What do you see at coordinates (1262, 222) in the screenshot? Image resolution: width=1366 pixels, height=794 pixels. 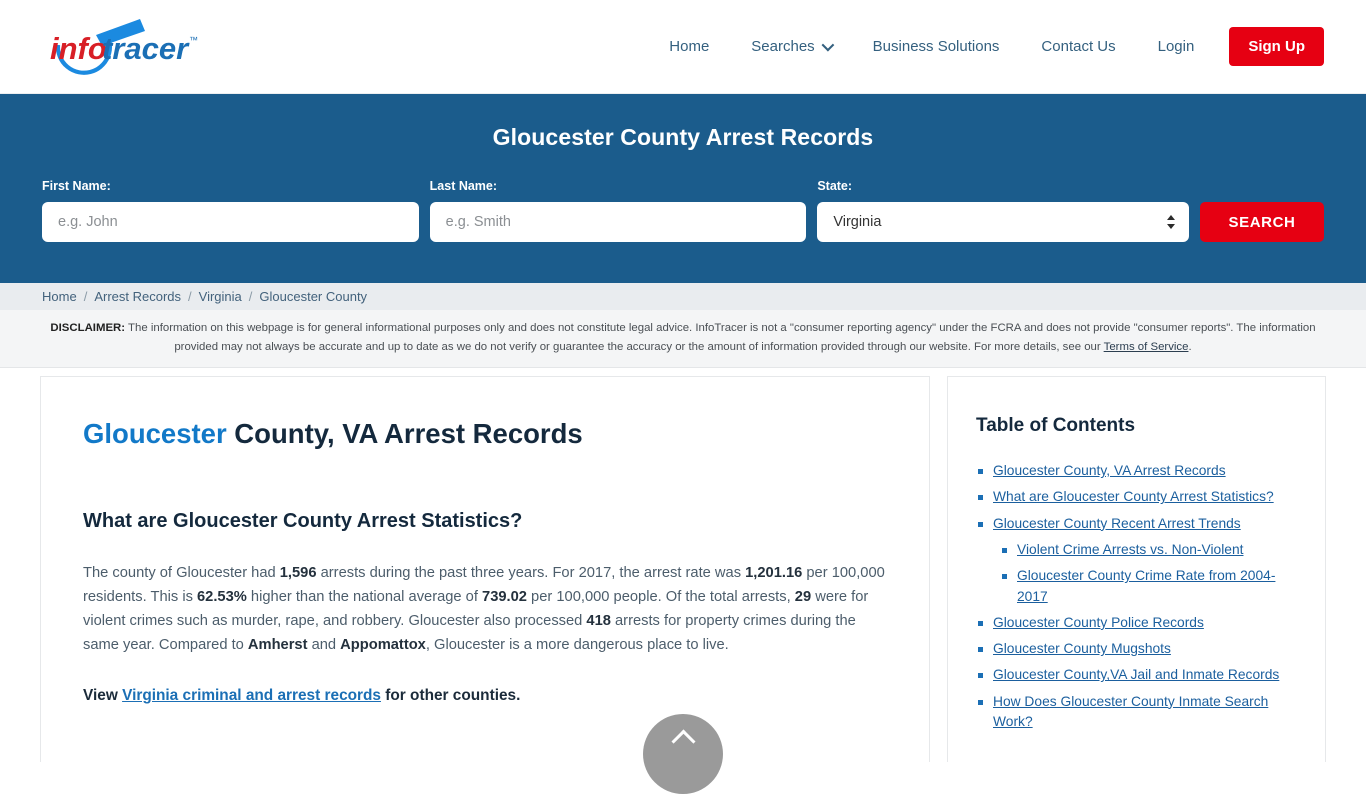 I see `search-button: SEARCH` at bounding box center [1262, 222].